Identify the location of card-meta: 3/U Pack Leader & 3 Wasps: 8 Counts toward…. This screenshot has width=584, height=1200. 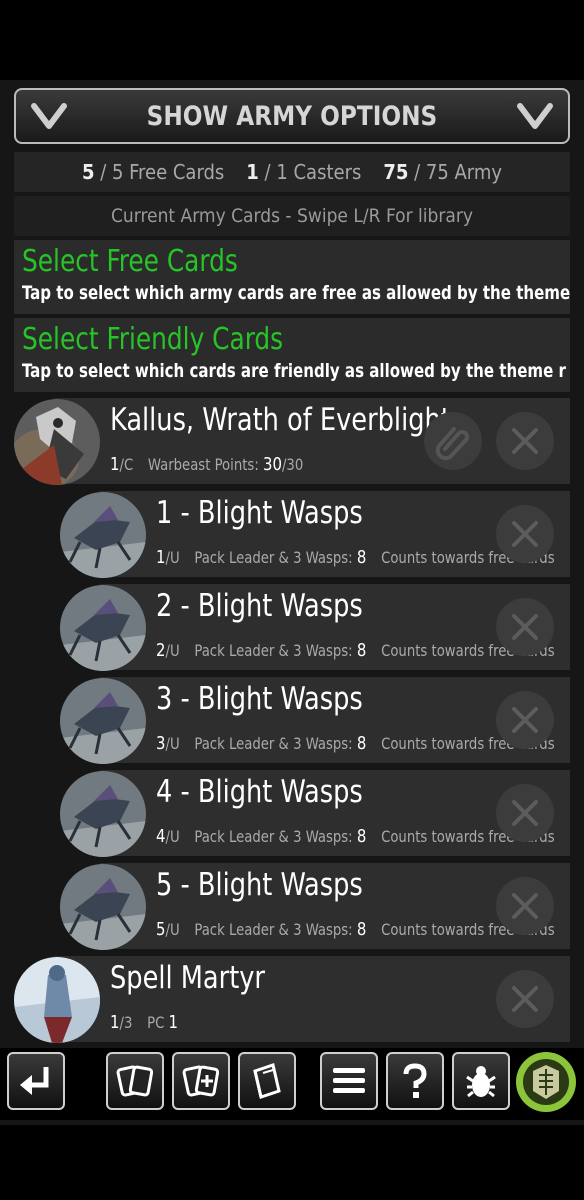
(355, 743).